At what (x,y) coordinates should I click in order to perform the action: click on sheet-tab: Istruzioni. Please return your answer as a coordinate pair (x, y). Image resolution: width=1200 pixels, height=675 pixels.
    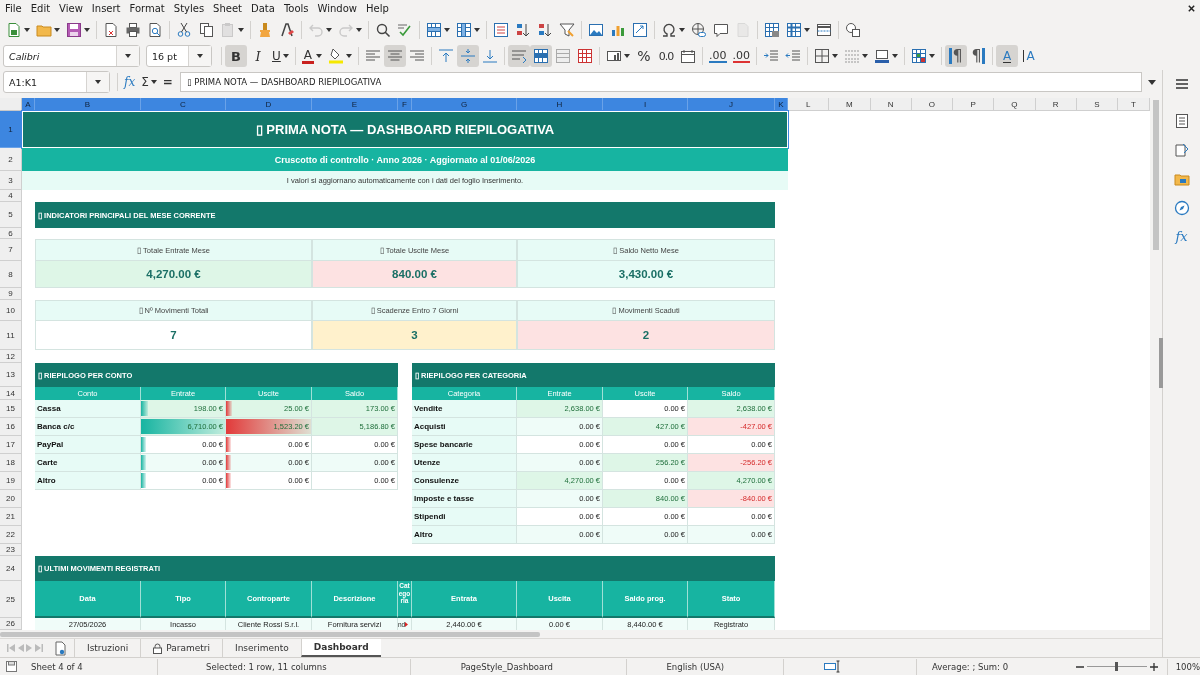
    Looking at the image, I should click on (107, 648).